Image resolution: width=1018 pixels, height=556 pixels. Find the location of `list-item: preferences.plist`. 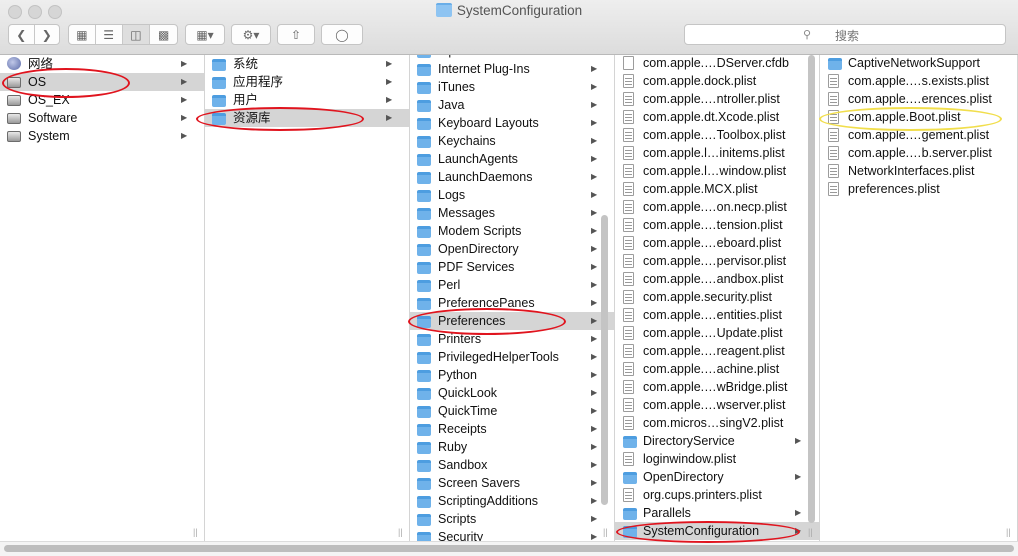

list-item: preferences.plist is located at coordinates (918, 189).